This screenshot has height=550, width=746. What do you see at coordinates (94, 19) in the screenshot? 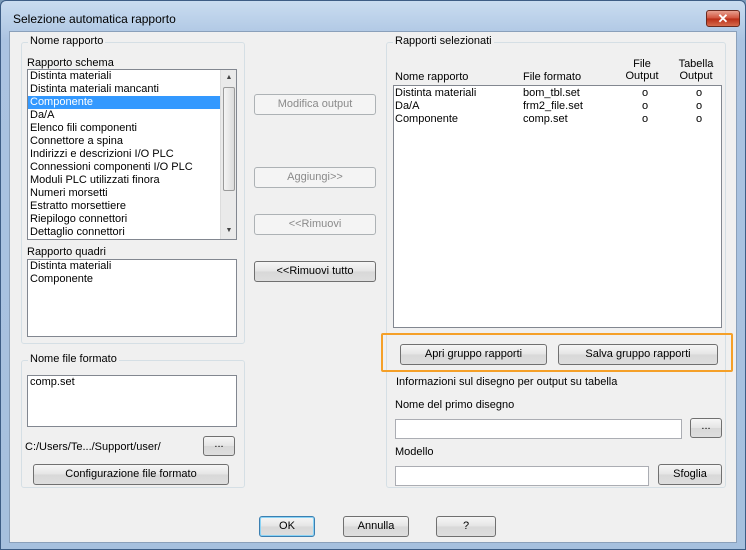
I see `window-title: Selezione automatica rapporto` at bounding box center [94, 19].